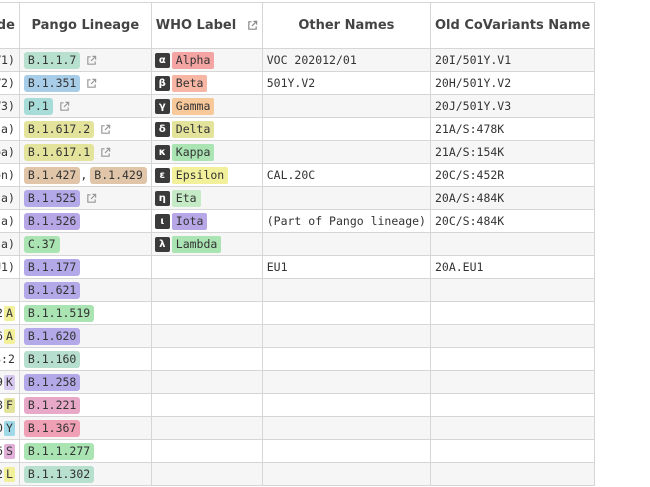 The image size is (650, 487). What do you see at coordinates (7, 152) in the screenshot?
I see `strain-clade-name: (Kappa)` at bounding box center [7, 152].